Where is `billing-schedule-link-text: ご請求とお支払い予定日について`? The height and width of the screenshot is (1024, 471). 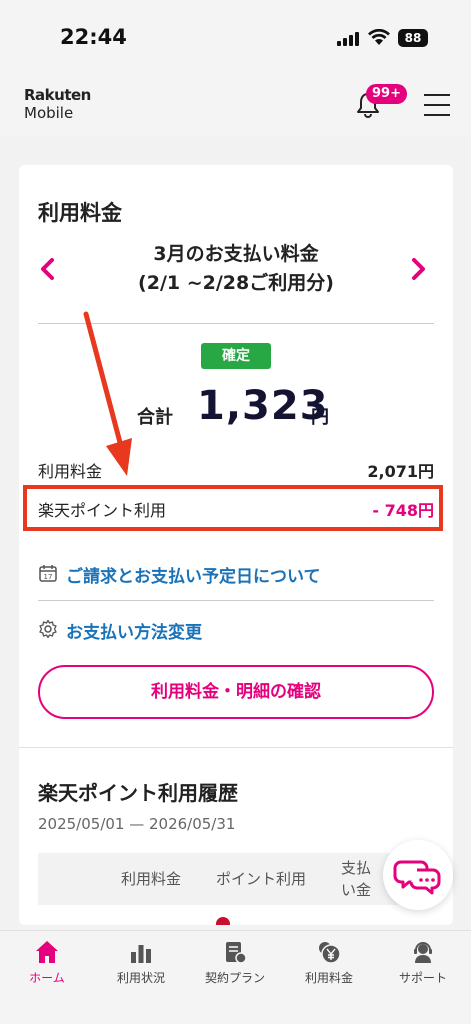
billing-schedule-link-text: ご請求とお支払い予定日について is located at coordinates (193, 577).